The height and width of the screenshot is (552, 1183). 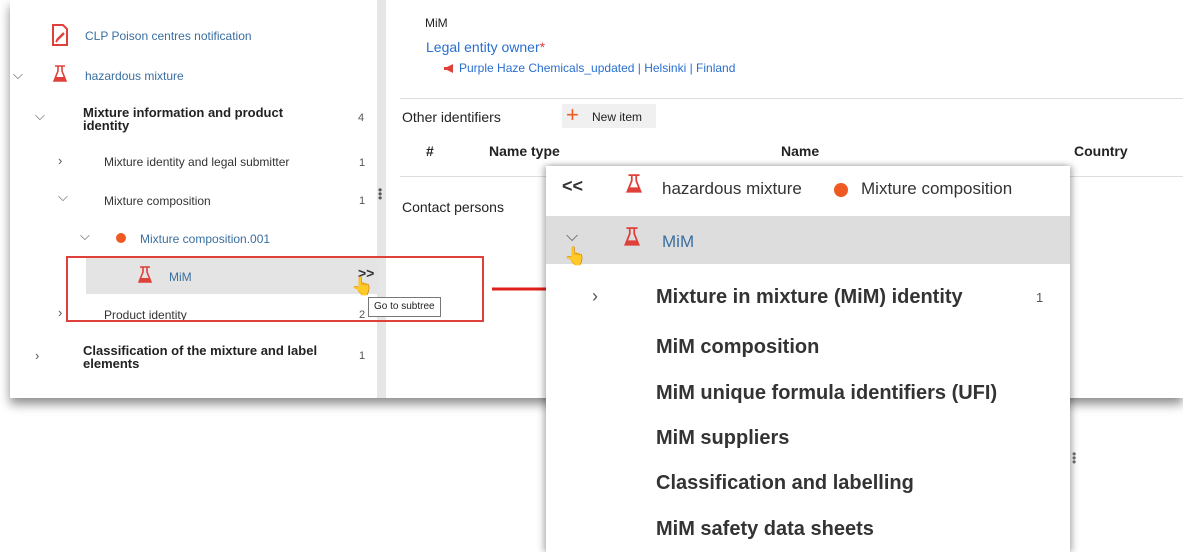 What do you see at coordinates (808, 438) in the screenshot?
I see `popup-item-mim-suppliers: MiM suppliers` at bounding box center [808, 438].